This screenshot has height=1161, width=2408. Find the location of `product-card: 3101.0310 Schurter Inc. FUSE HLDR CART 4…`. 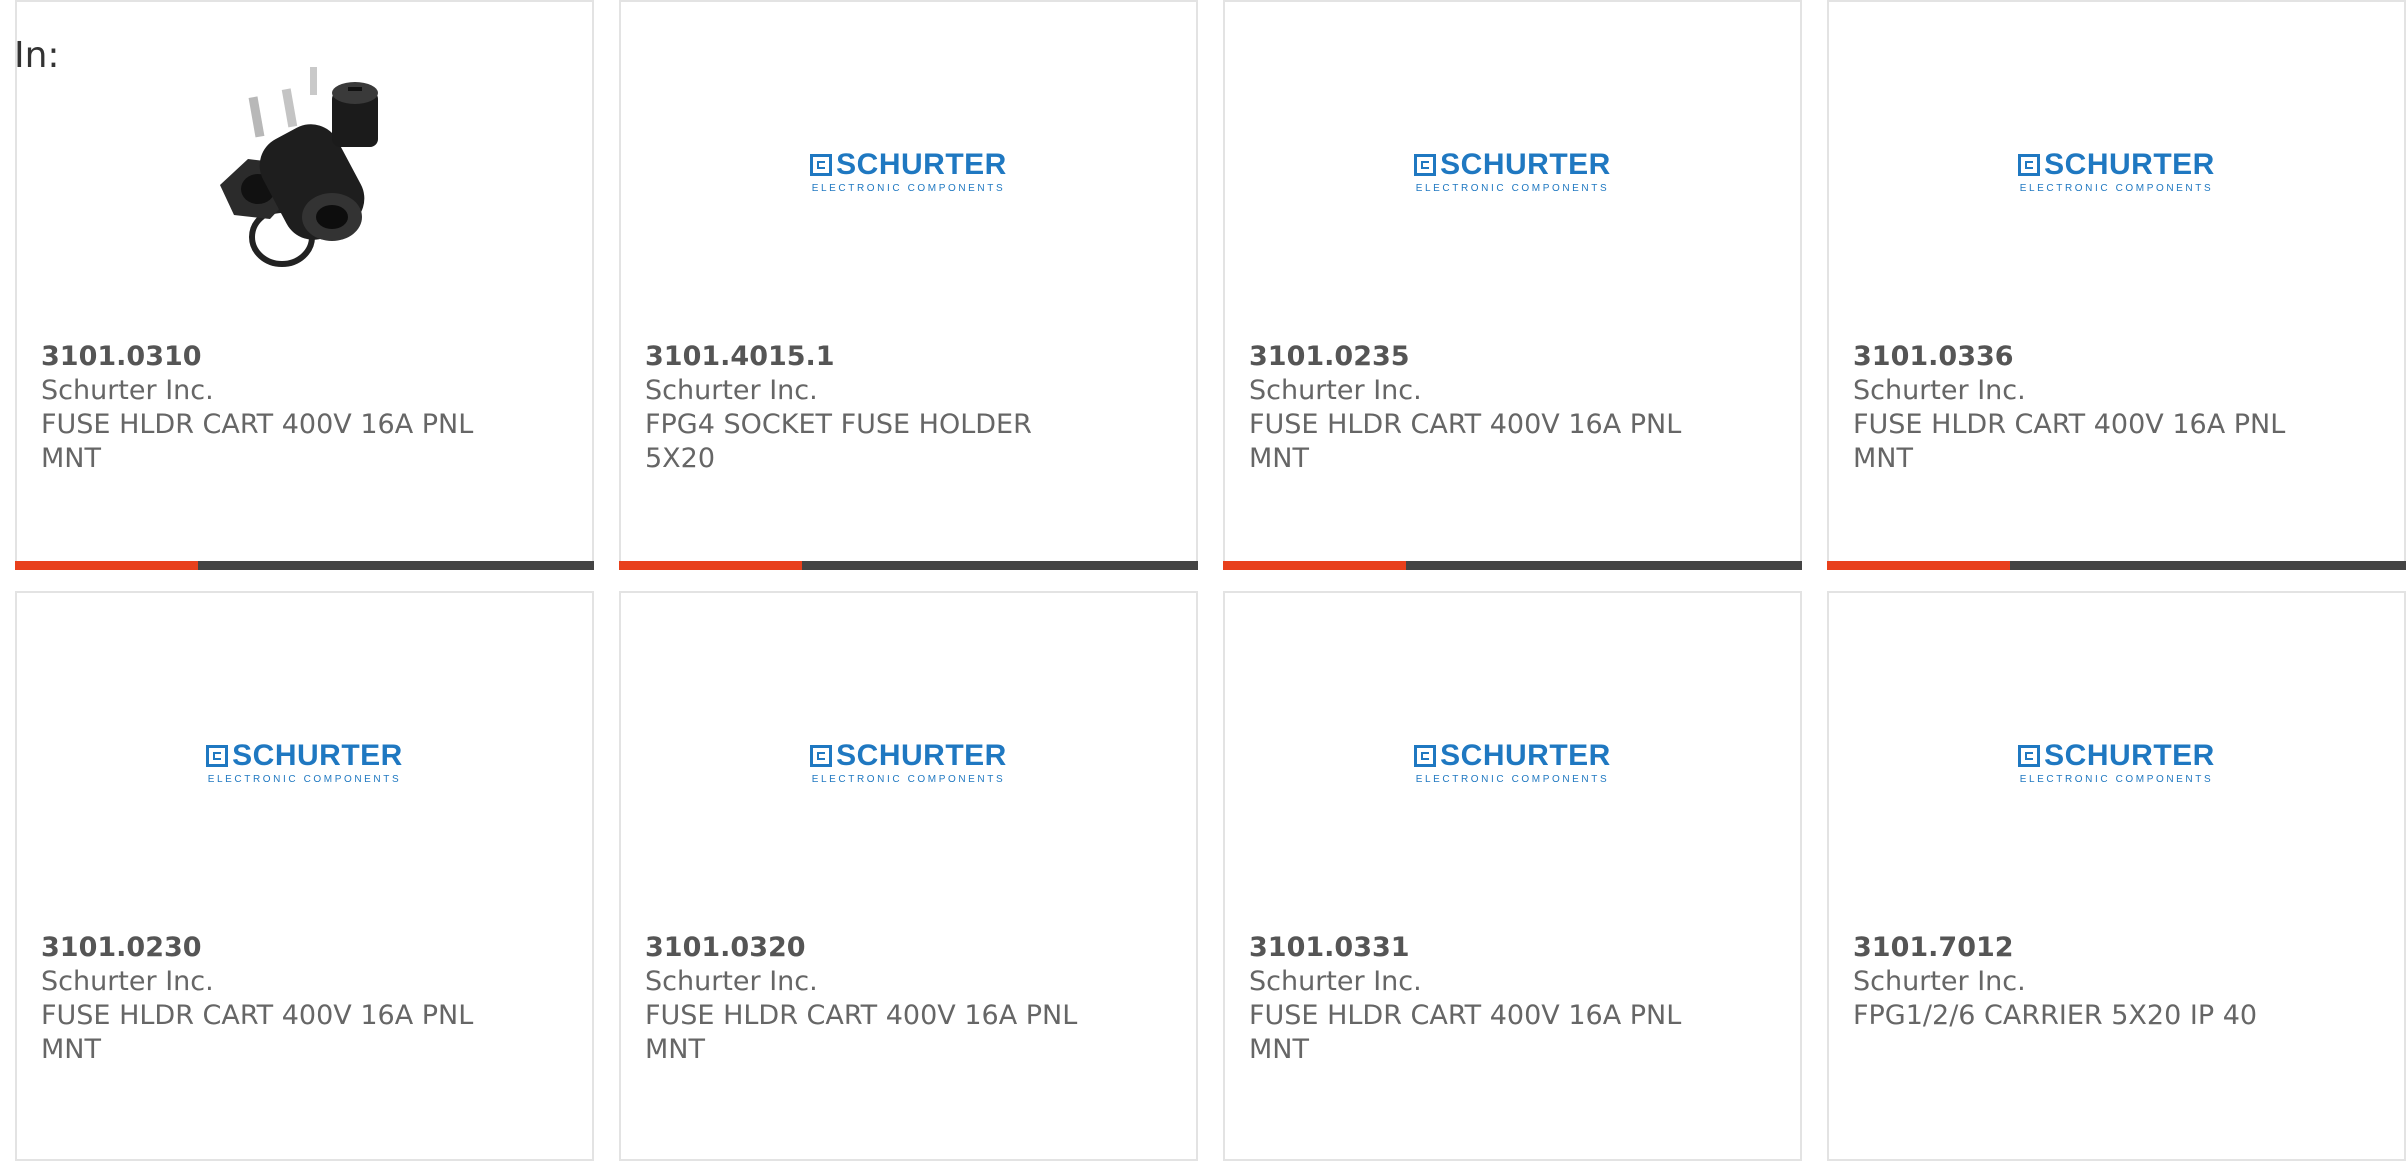

product-card: 3101.0310 Schurter Inc. FUSE HLDR CART 4… is located at coordinates (304, 285).